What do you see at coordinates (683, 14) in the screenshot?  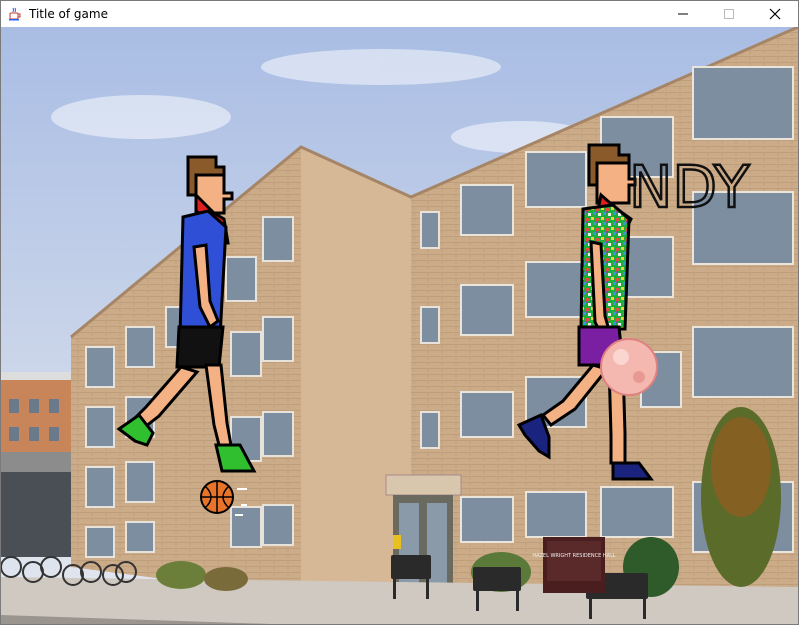 I see `minimize-icon` at bounding box center [683, 14].